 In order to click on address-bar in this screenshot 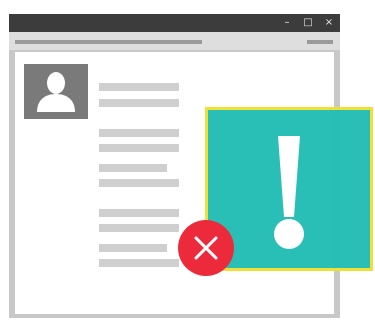, I will do `click(108, 42)`.